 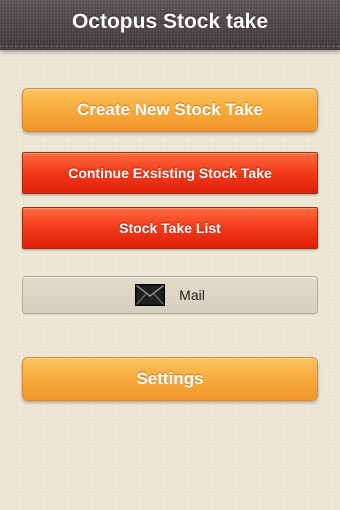 I want to click on page-title: Octopus Stock take, so click(x=170, y=21).